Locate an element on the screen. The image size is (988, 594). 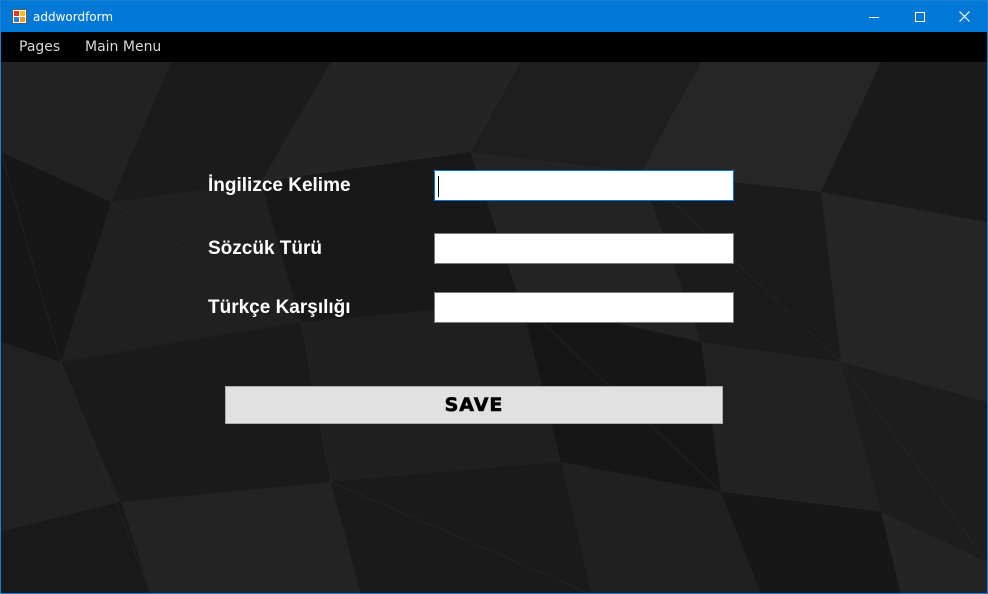
turkish-meaning-label: Türkçe Karşılığı is located at coordinates (279, 307).